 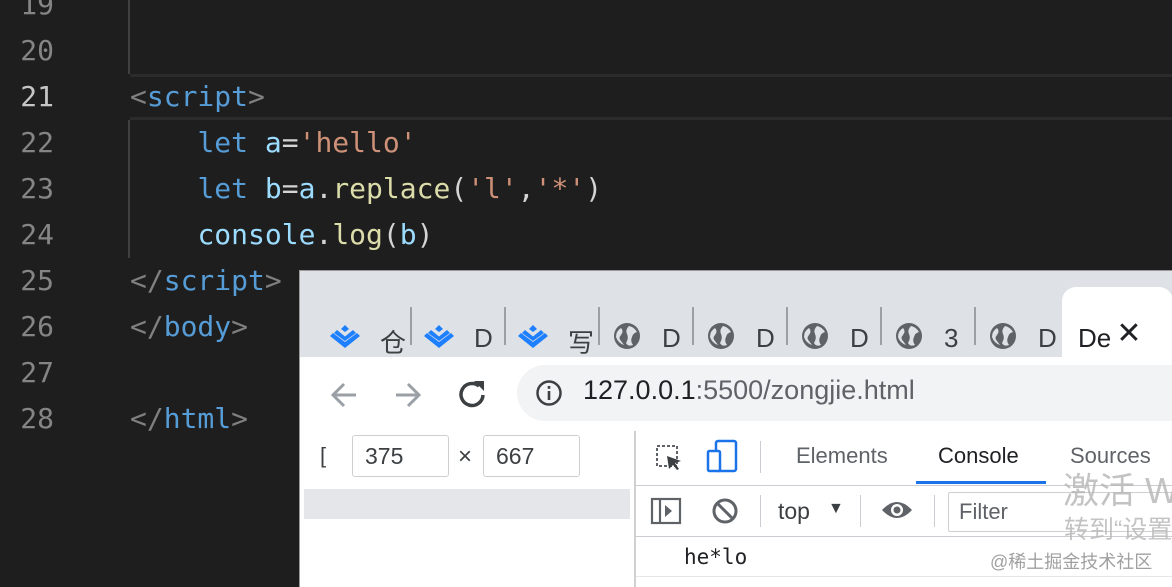 I want to click on code-line: 22 let a='hello', so click(x=586, y=143).